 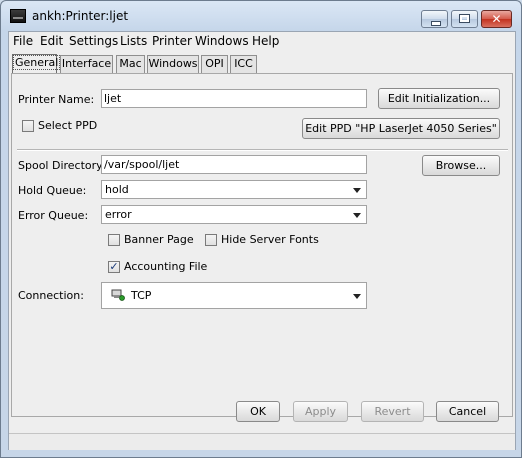 What do you see at coordinates (436, 23) in the screenshot?
I see `minimize-icon` at bounding box center [436, 23].